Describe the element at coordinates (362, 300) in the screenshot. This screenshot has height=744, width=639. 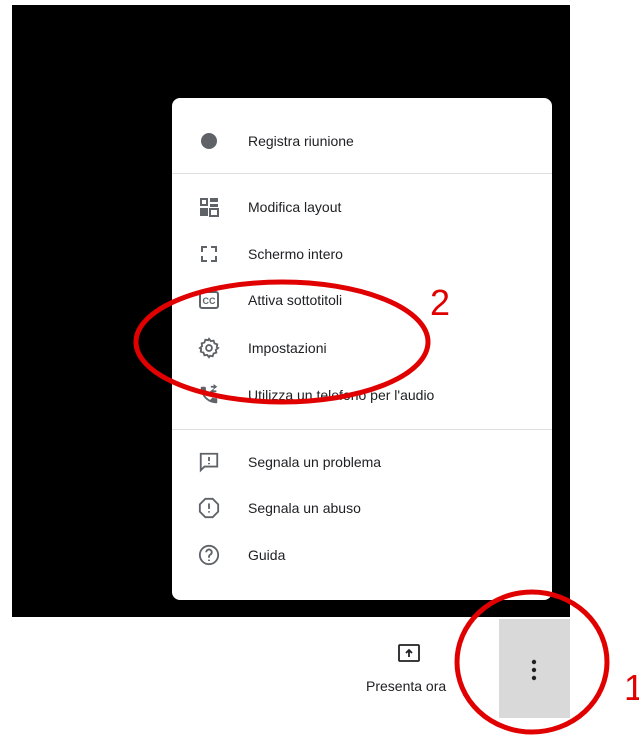
I see `menu-item-captions: CC Attiva sottotitoli` at that location.